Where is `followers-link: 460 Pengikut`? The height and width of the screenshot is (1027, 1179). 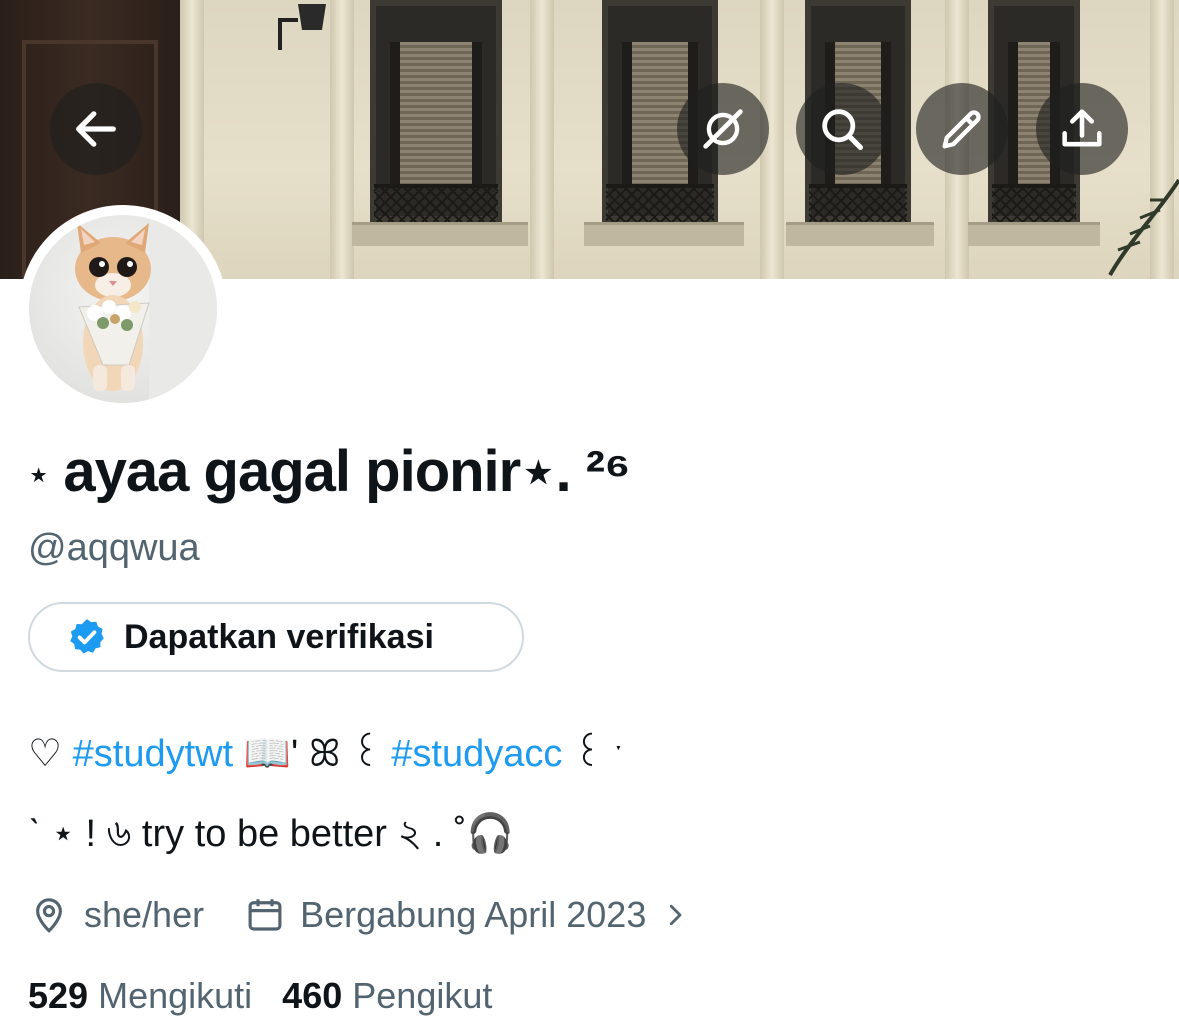 followers-link: 460 Pengikut is located at coordinates (387, 996).